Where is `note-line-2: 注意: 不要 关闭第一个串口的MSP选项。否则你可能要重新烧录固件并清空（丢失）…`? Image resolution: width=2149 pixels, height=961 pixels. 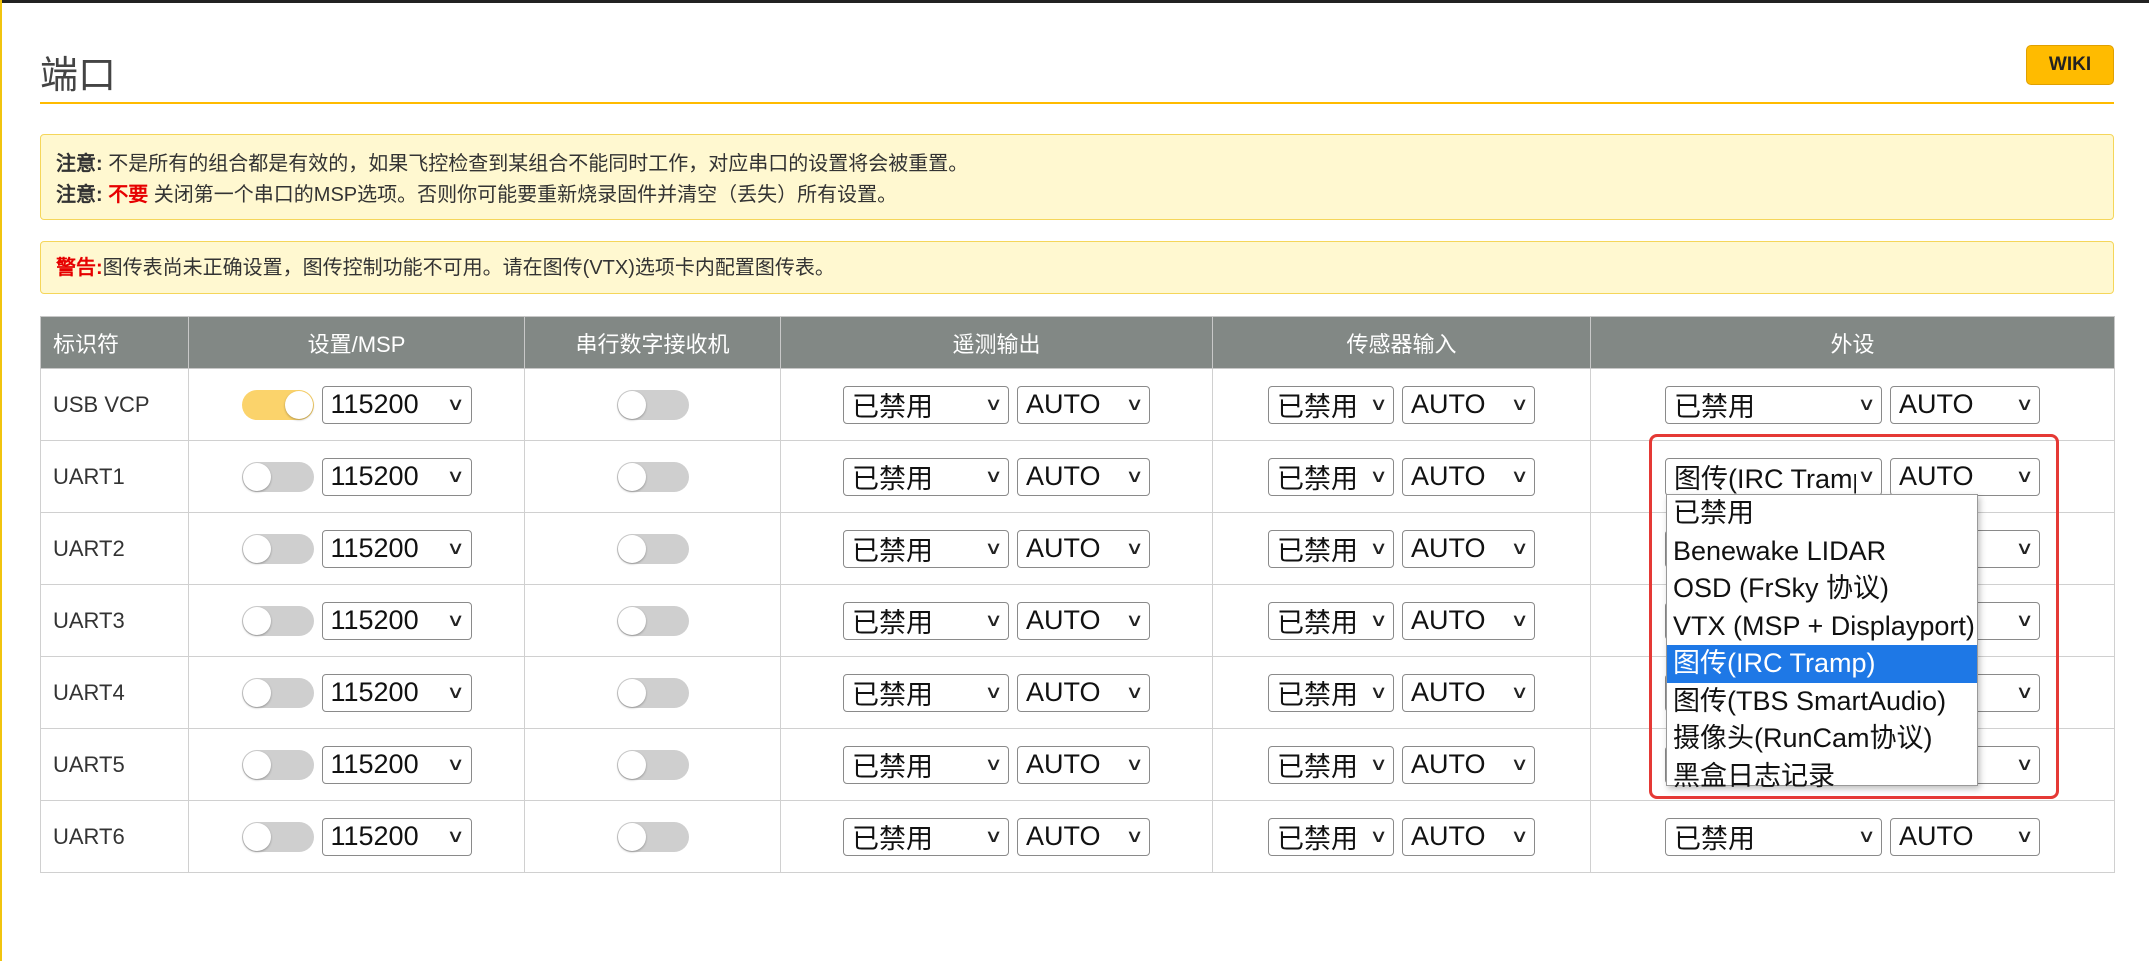 note-line-2: 注意: 不要 关闭第一个串口的MSP选项。否则你可能要重新烧录固件并清空（丢失）… is located at coordinates (1077, 195).